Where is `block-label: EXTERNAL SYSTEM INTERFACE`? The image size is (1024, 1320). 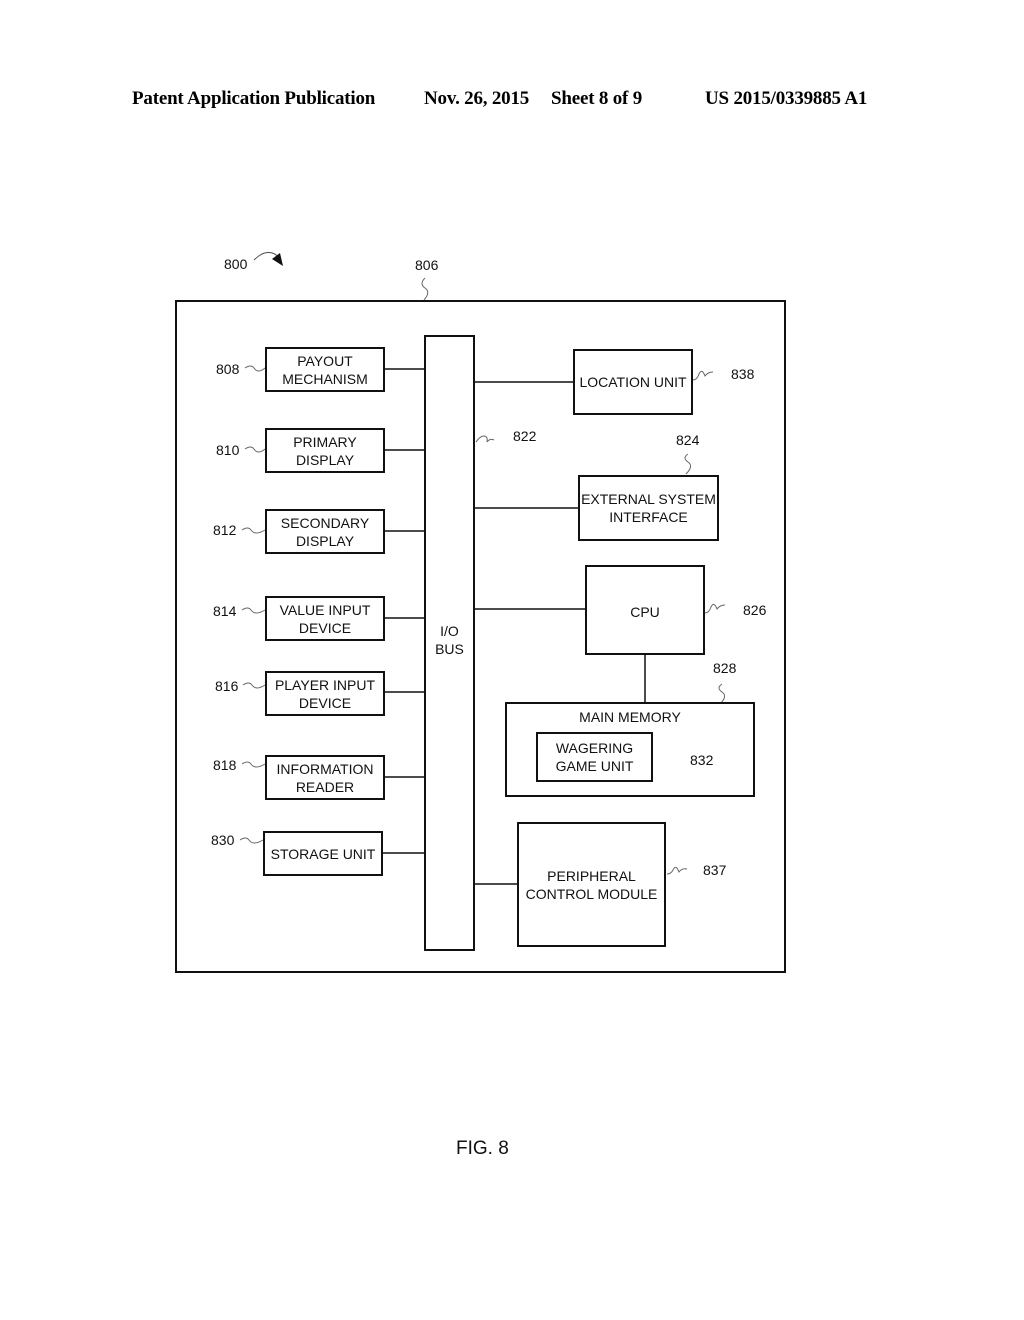 block-label: EXTERNAL SYSTEM INTERFACE is located at coordinates (648, 508).